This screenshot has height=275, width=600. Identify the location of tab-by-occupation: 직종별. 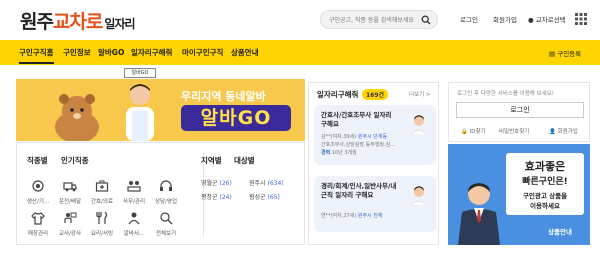
(37, 160).